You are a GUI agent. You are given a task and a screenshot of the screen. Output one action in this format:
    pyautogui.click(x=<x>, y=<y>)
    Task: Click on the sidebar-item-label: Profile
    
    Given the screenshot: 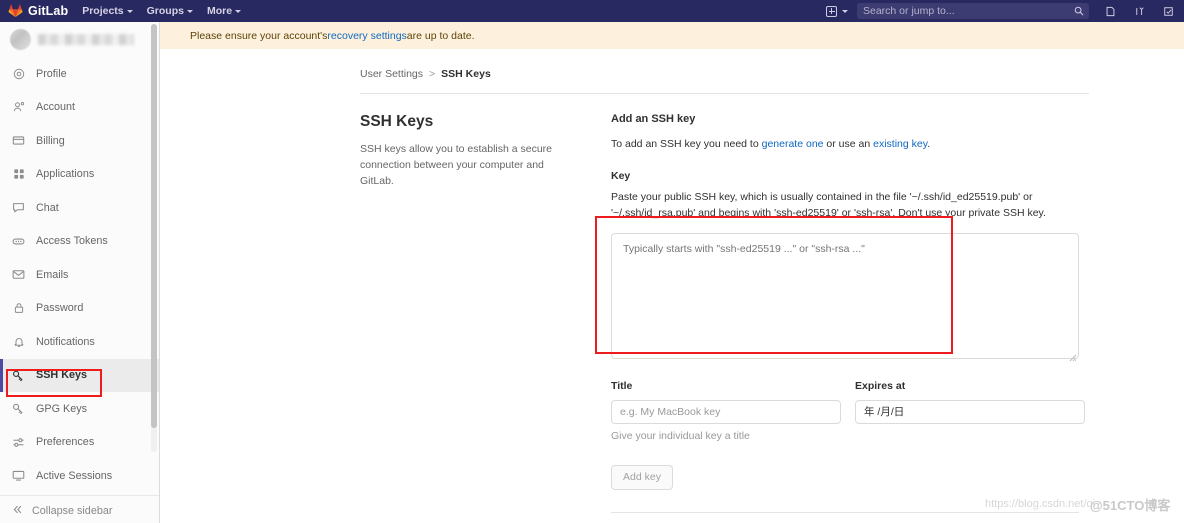 What is the action you would take?
    pyautogui.click(x=51, y=73)
    